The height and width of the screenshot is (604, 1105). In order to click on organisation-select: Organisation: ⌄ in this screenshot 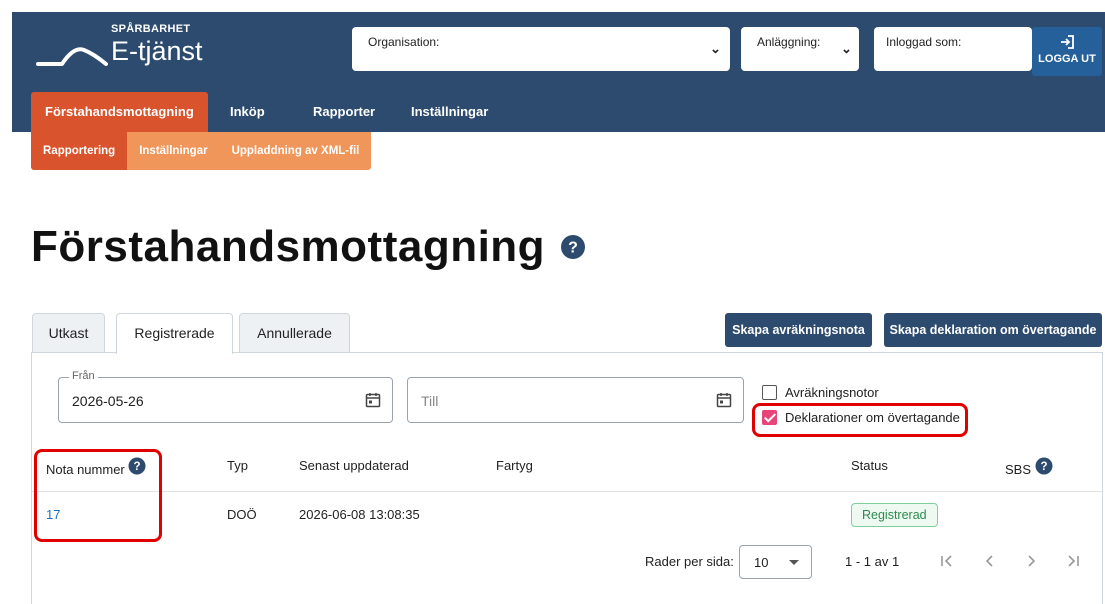, I will do `click(541, 49)`.